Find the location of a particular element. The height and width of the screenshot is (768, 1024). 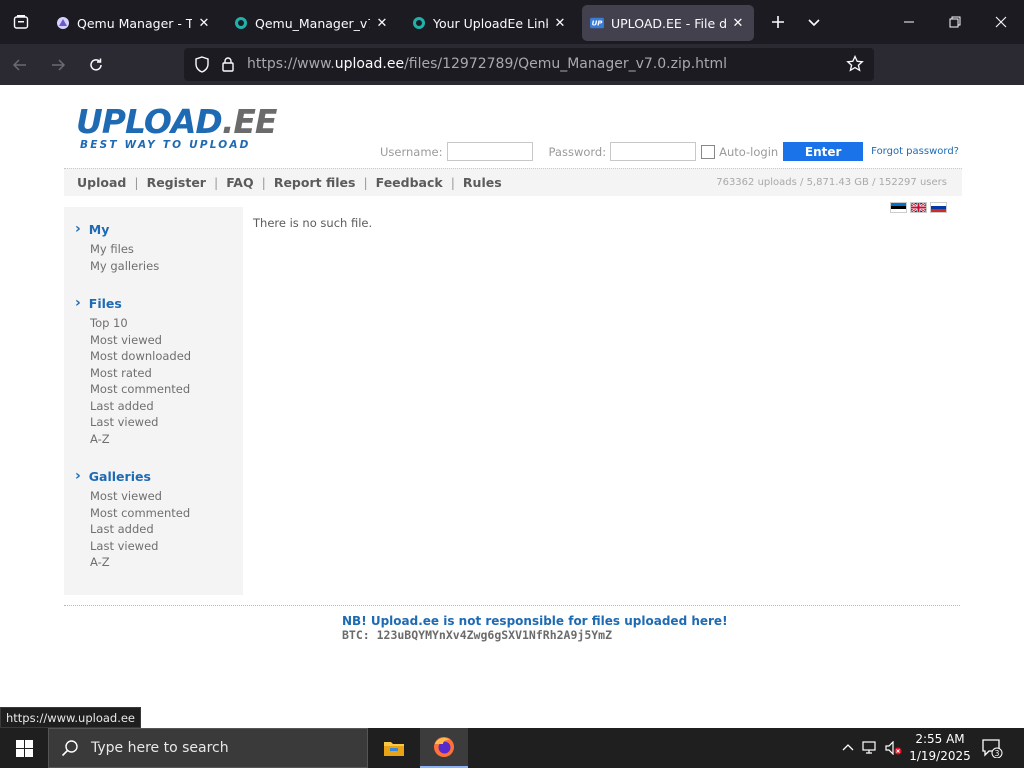

search-placeholder: Type here to search is located at coordinates (160, 748).